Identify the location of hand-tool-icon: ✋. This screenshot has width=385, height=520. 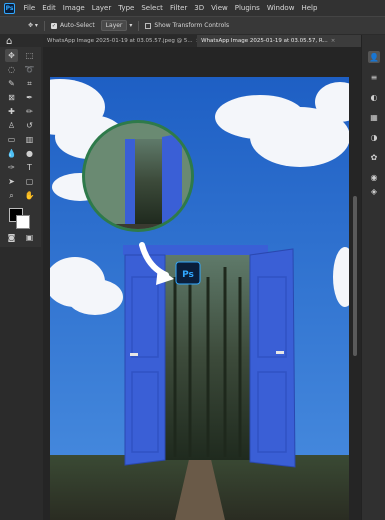
(29, 195).